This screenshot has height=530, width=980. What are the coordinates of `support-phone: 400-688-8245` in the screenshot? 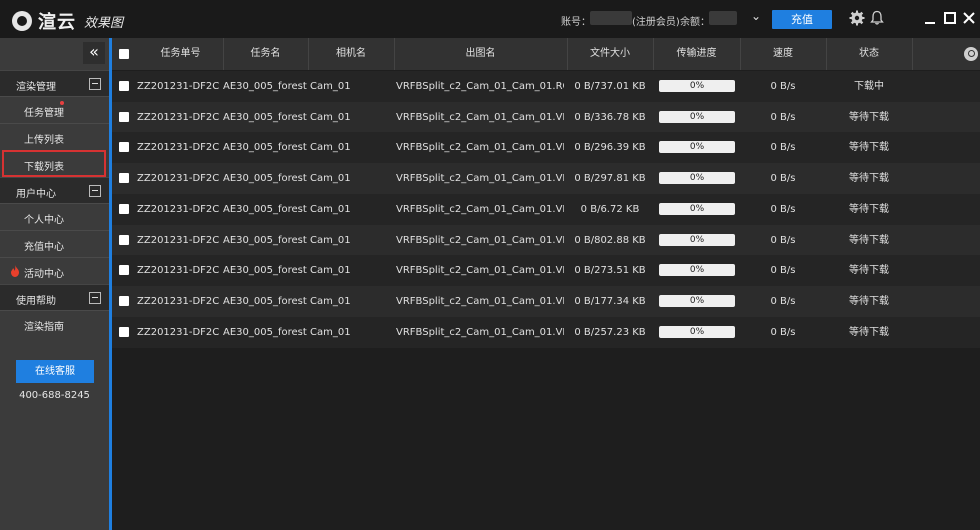 It's located at (54, 395).